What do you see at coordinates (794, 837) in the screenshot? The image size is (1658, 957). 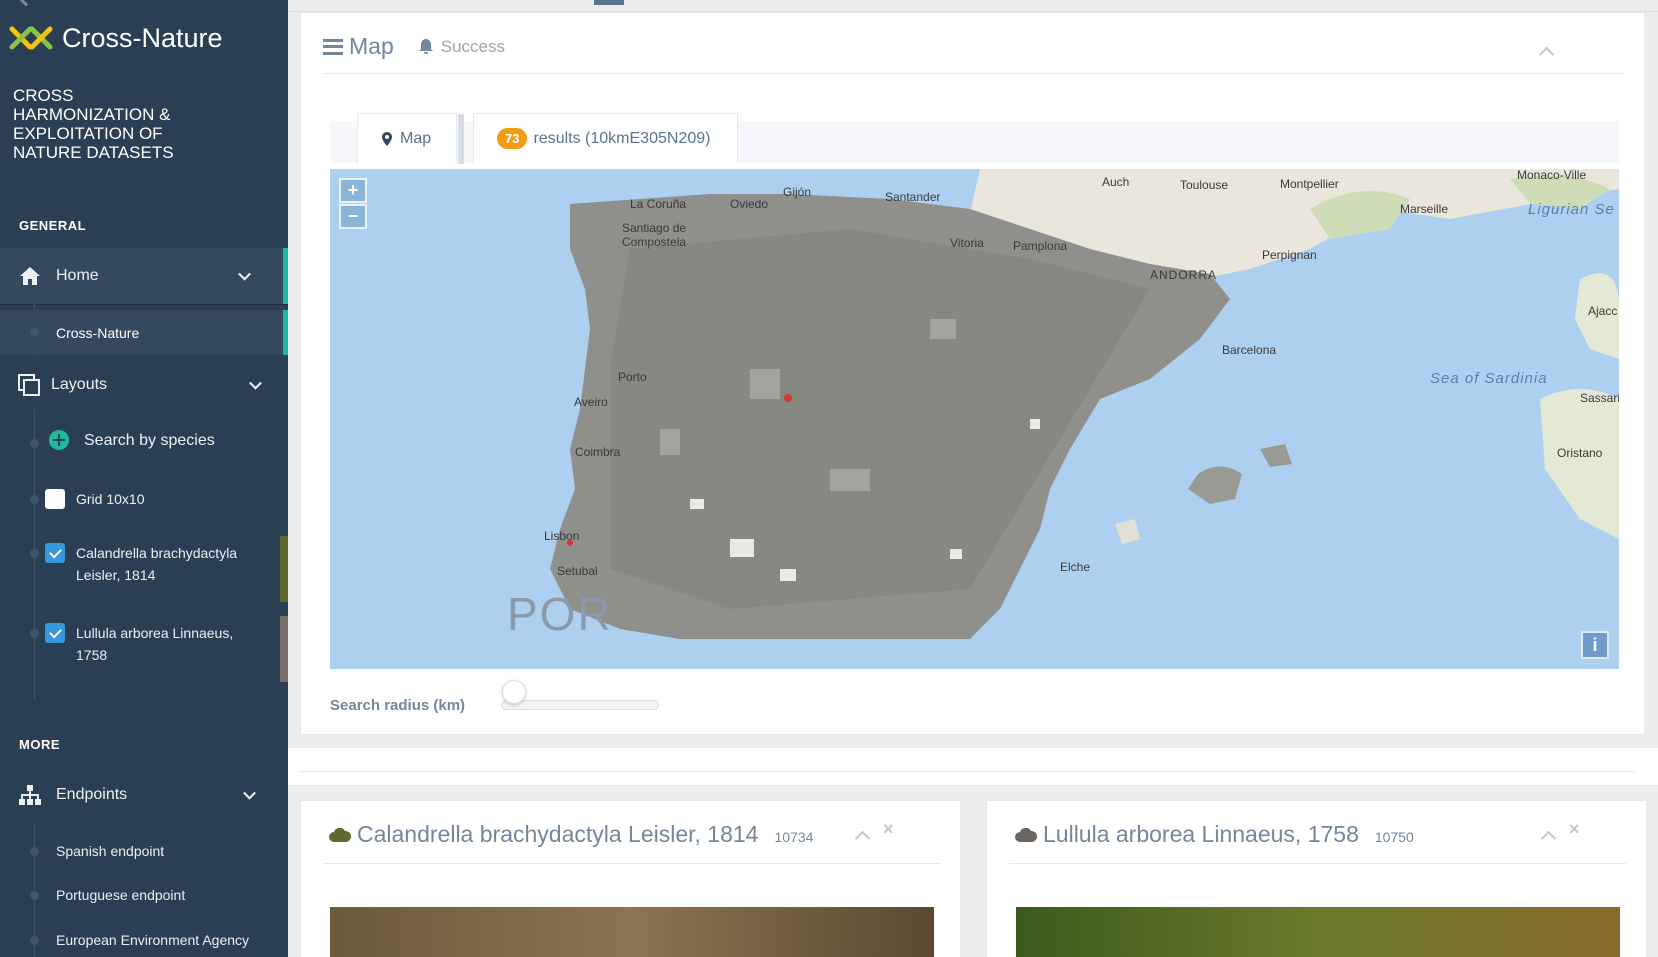 I see `species-count: 10734` at bounding box center [794, 837].